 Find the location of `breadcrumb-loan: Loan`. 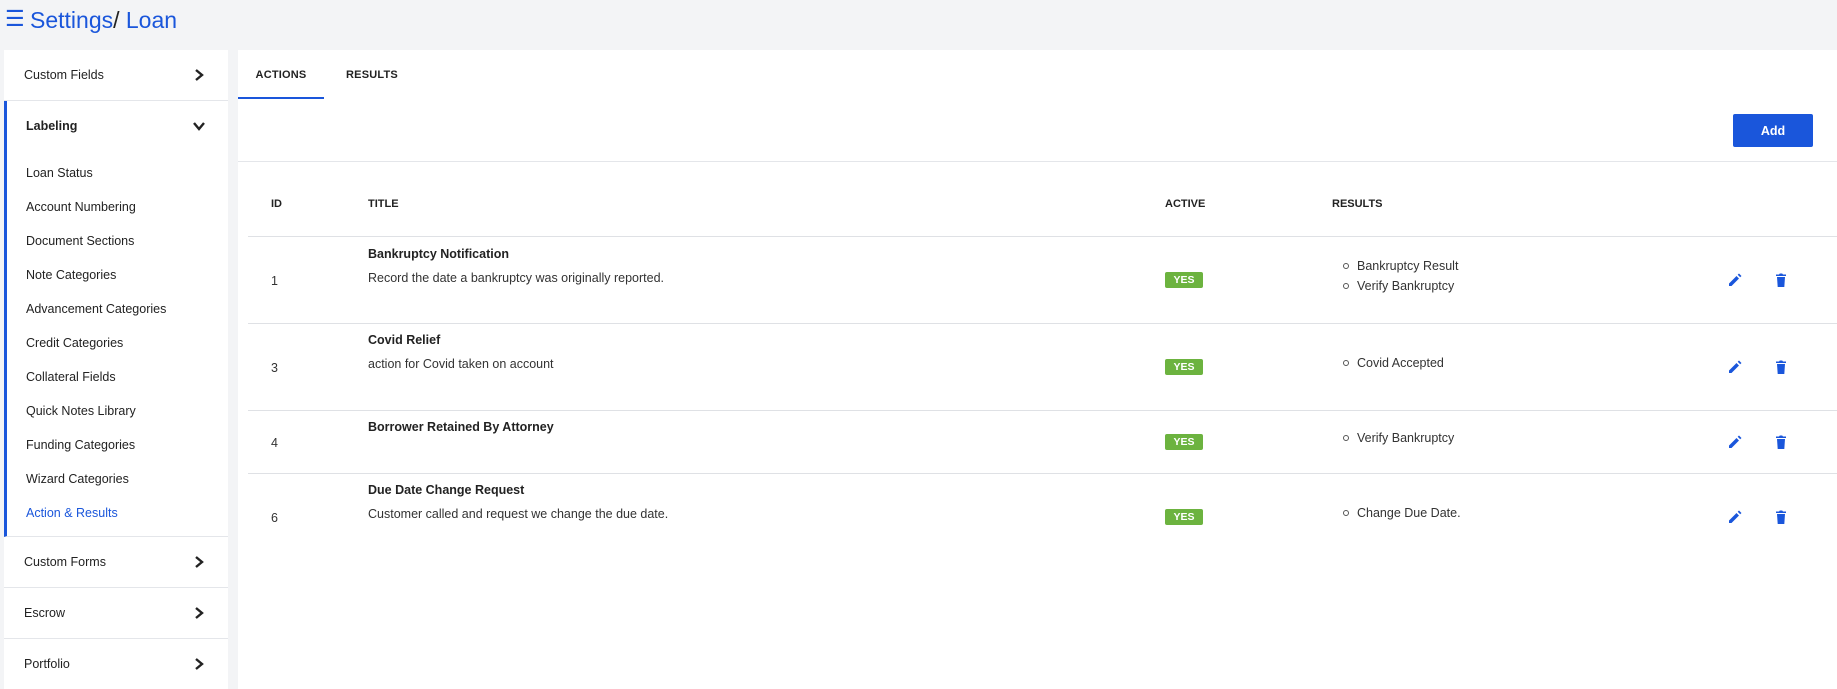

breadcrumb-loan: Loan is located at coordinates (148, 20).